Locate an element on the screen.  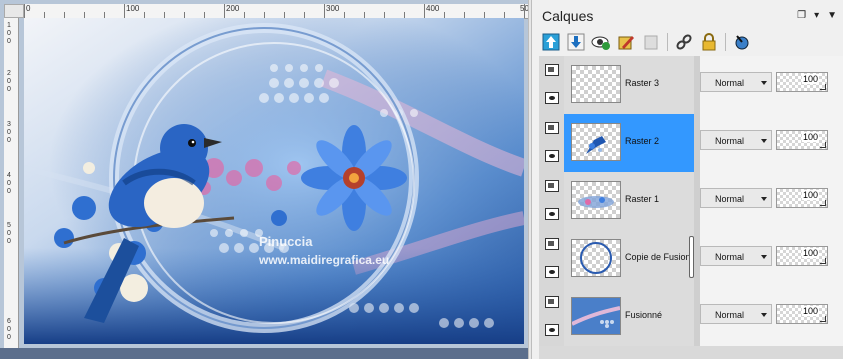
ruler-label: 400 is located at coordinates (433, 8).